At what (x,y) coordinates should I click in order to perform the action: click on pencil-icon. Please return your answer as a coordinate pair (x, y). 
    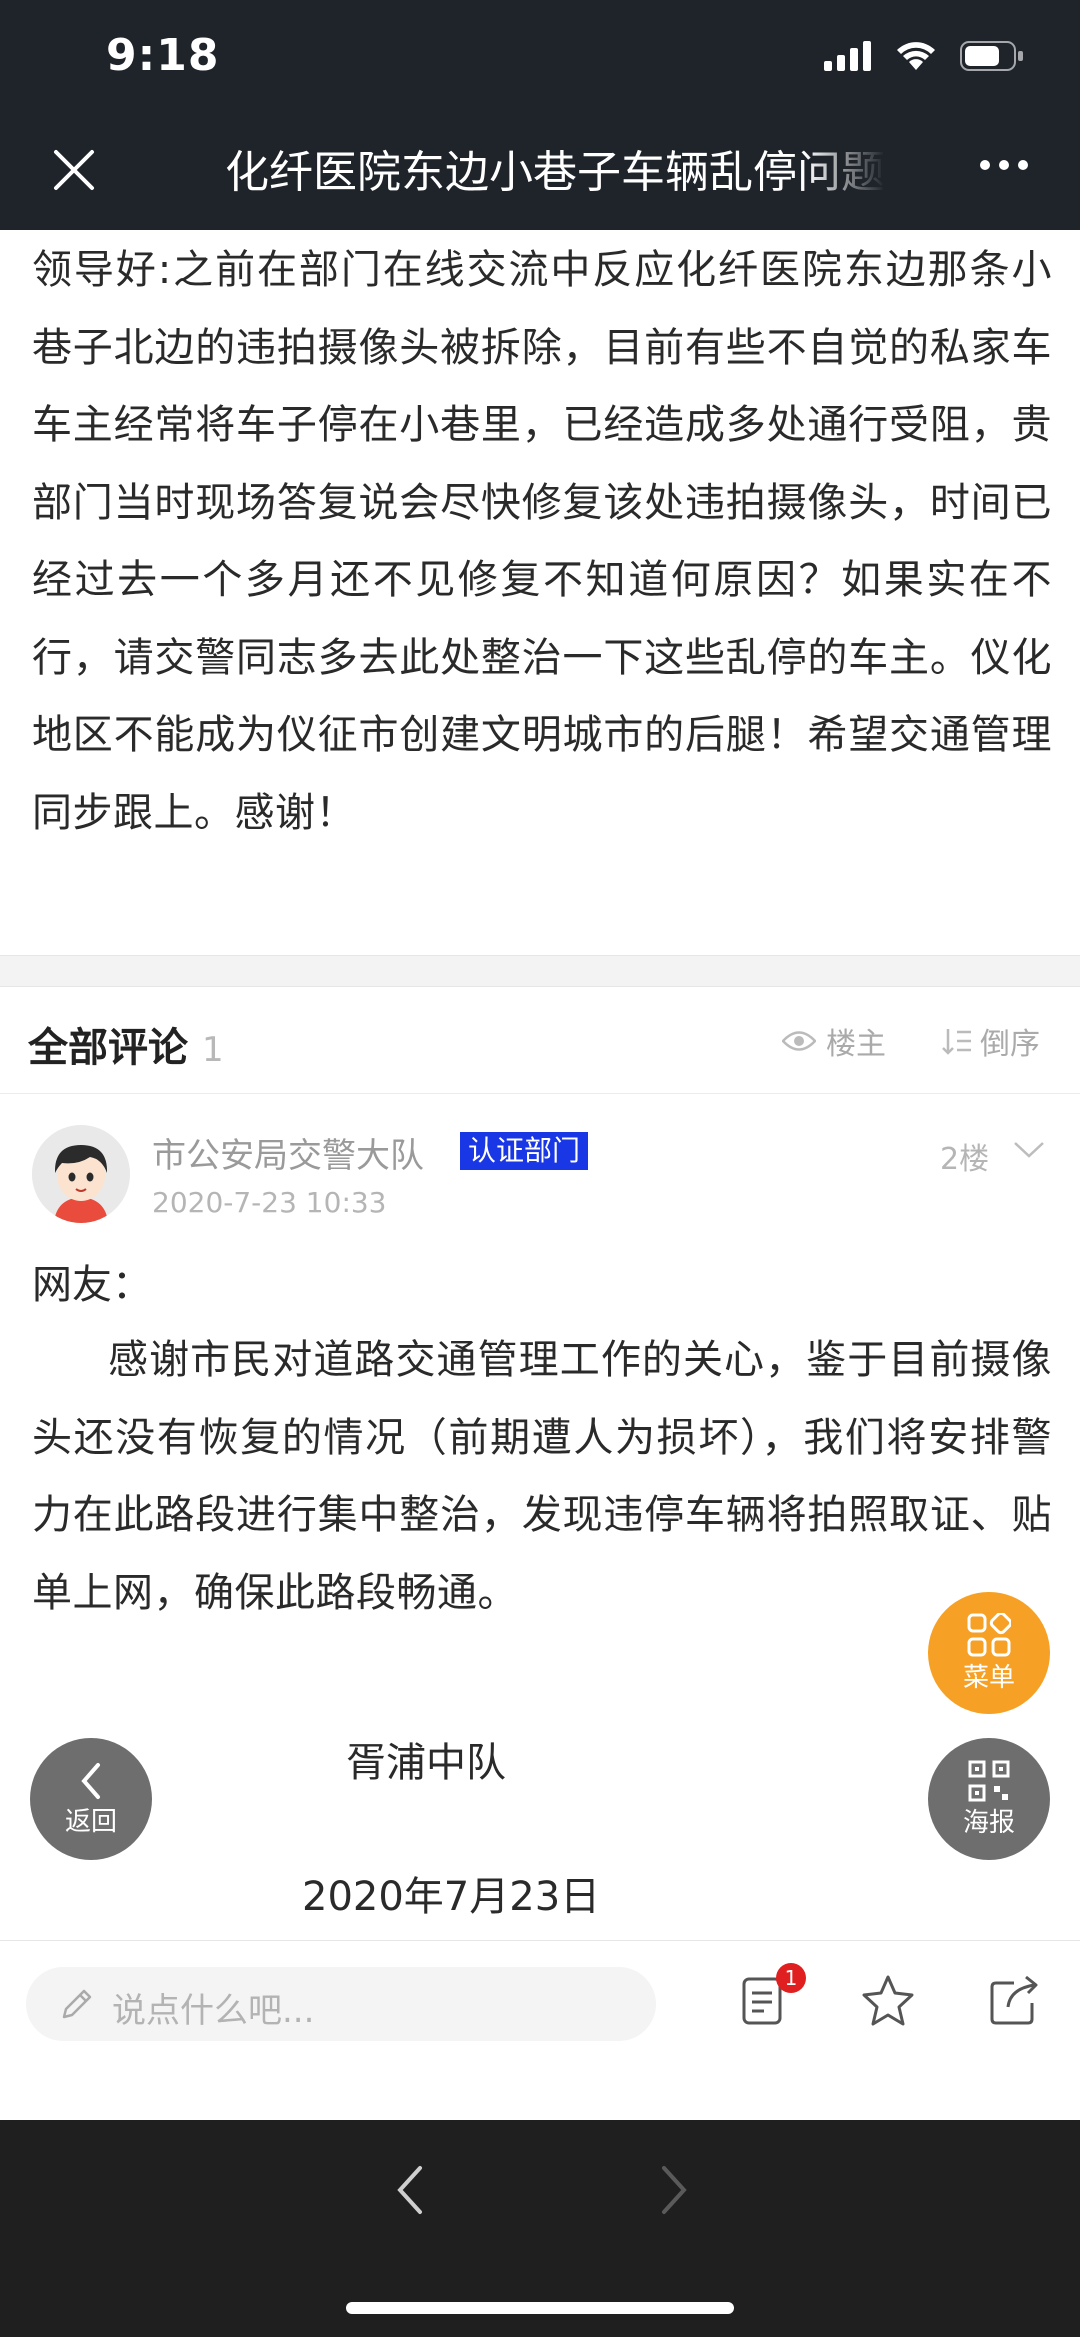
    Looking at the image, I should click on (77, 2004).